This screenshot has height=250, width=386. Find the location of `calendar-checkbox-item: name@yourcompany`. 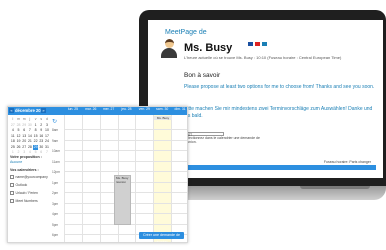

calendar-checkbox-item: name@yourcompany is located at coordinates (29, 177).